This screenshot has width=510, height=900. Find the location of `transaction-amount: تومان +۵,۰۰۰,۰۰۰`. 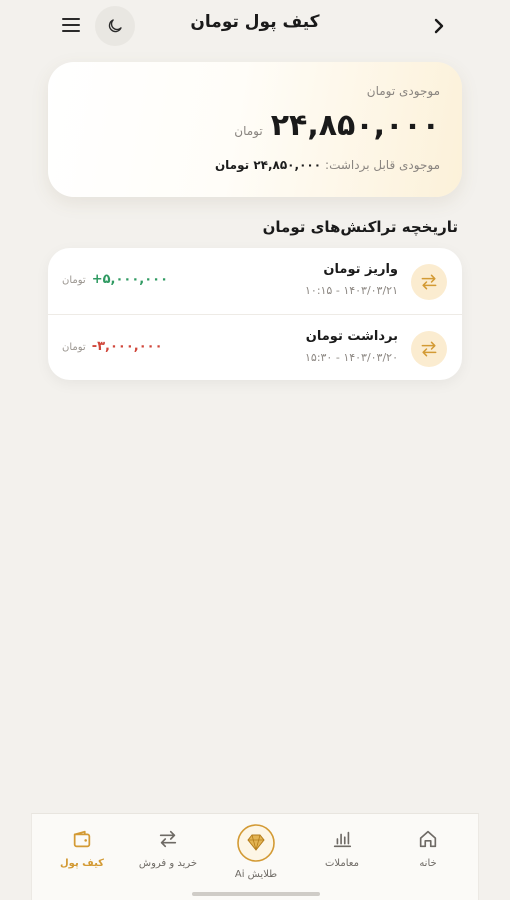

transaction-amount: تومان +۵,۰۰۰,۰۰۰ is located at coordinates (115, 279).